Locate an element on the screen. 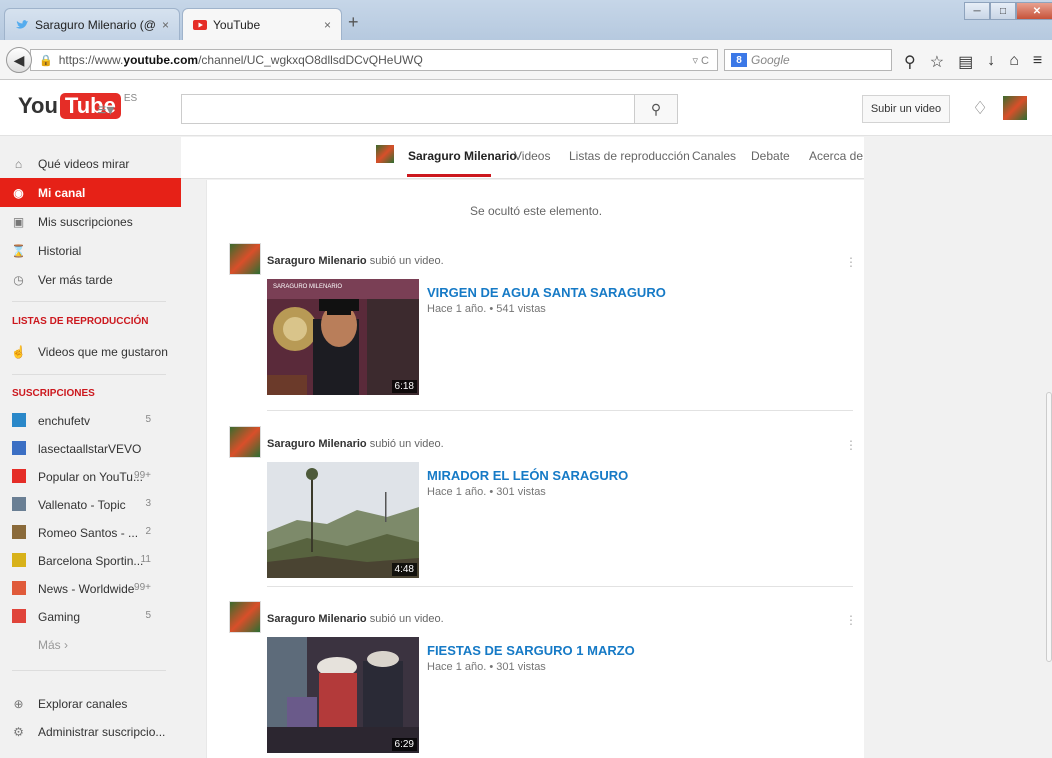  search-magnifier-icon: ⚲ is located at coordinates (910, 62).